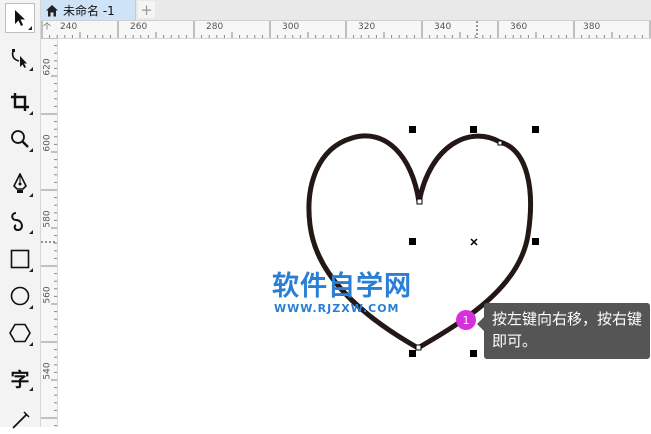 The width and height of the screenshot is (651, 434). What do you see at coordinates (17, 222) in the screenshot?
I see `curve-icon` at bounding box center [17, 222].